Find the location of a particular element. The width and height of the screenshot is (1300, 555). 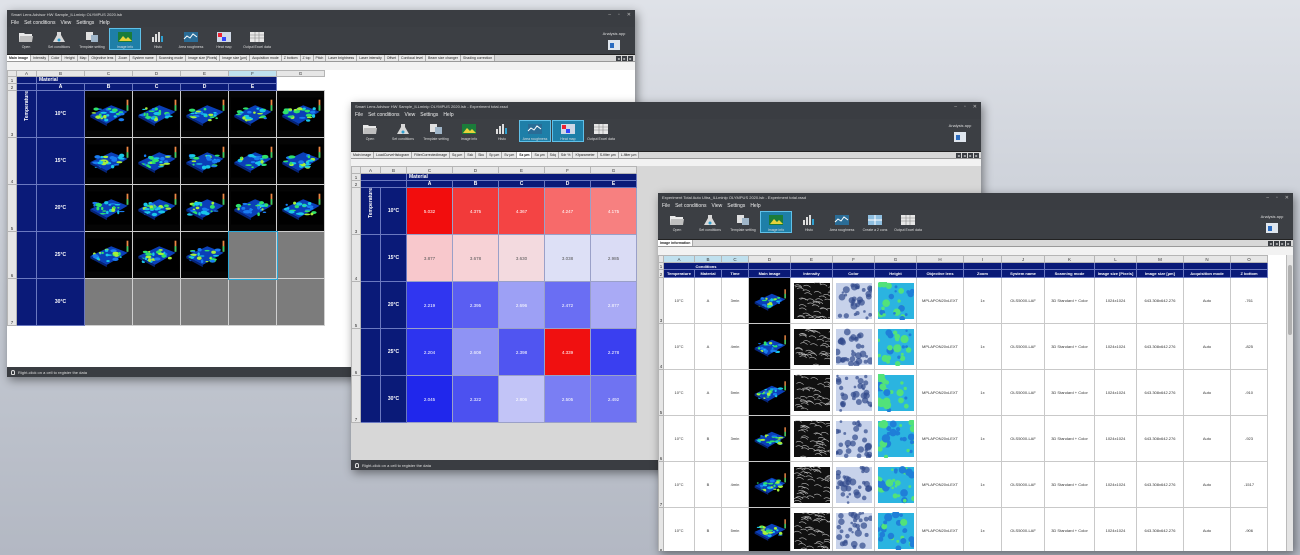

minimize-icon: – is located at coordinates (1267, 198).